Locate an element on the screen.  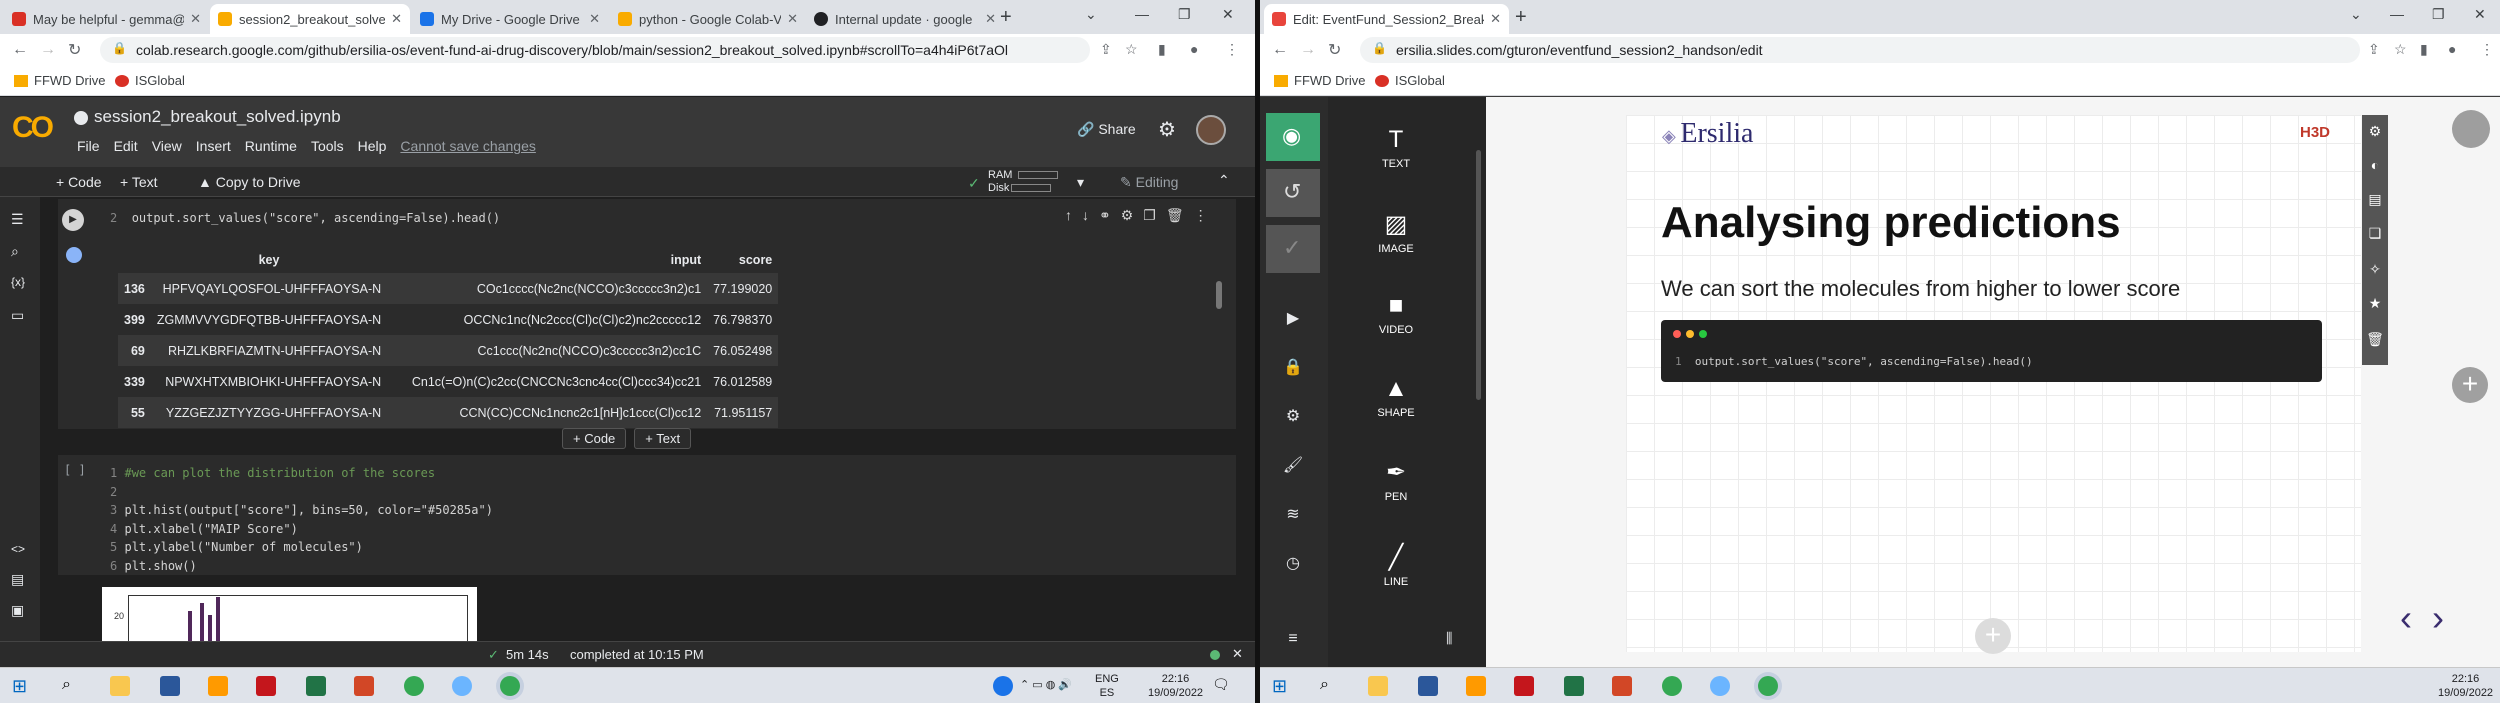
chevron-down-icon: ▾ is located at coordinates (1080, 182).